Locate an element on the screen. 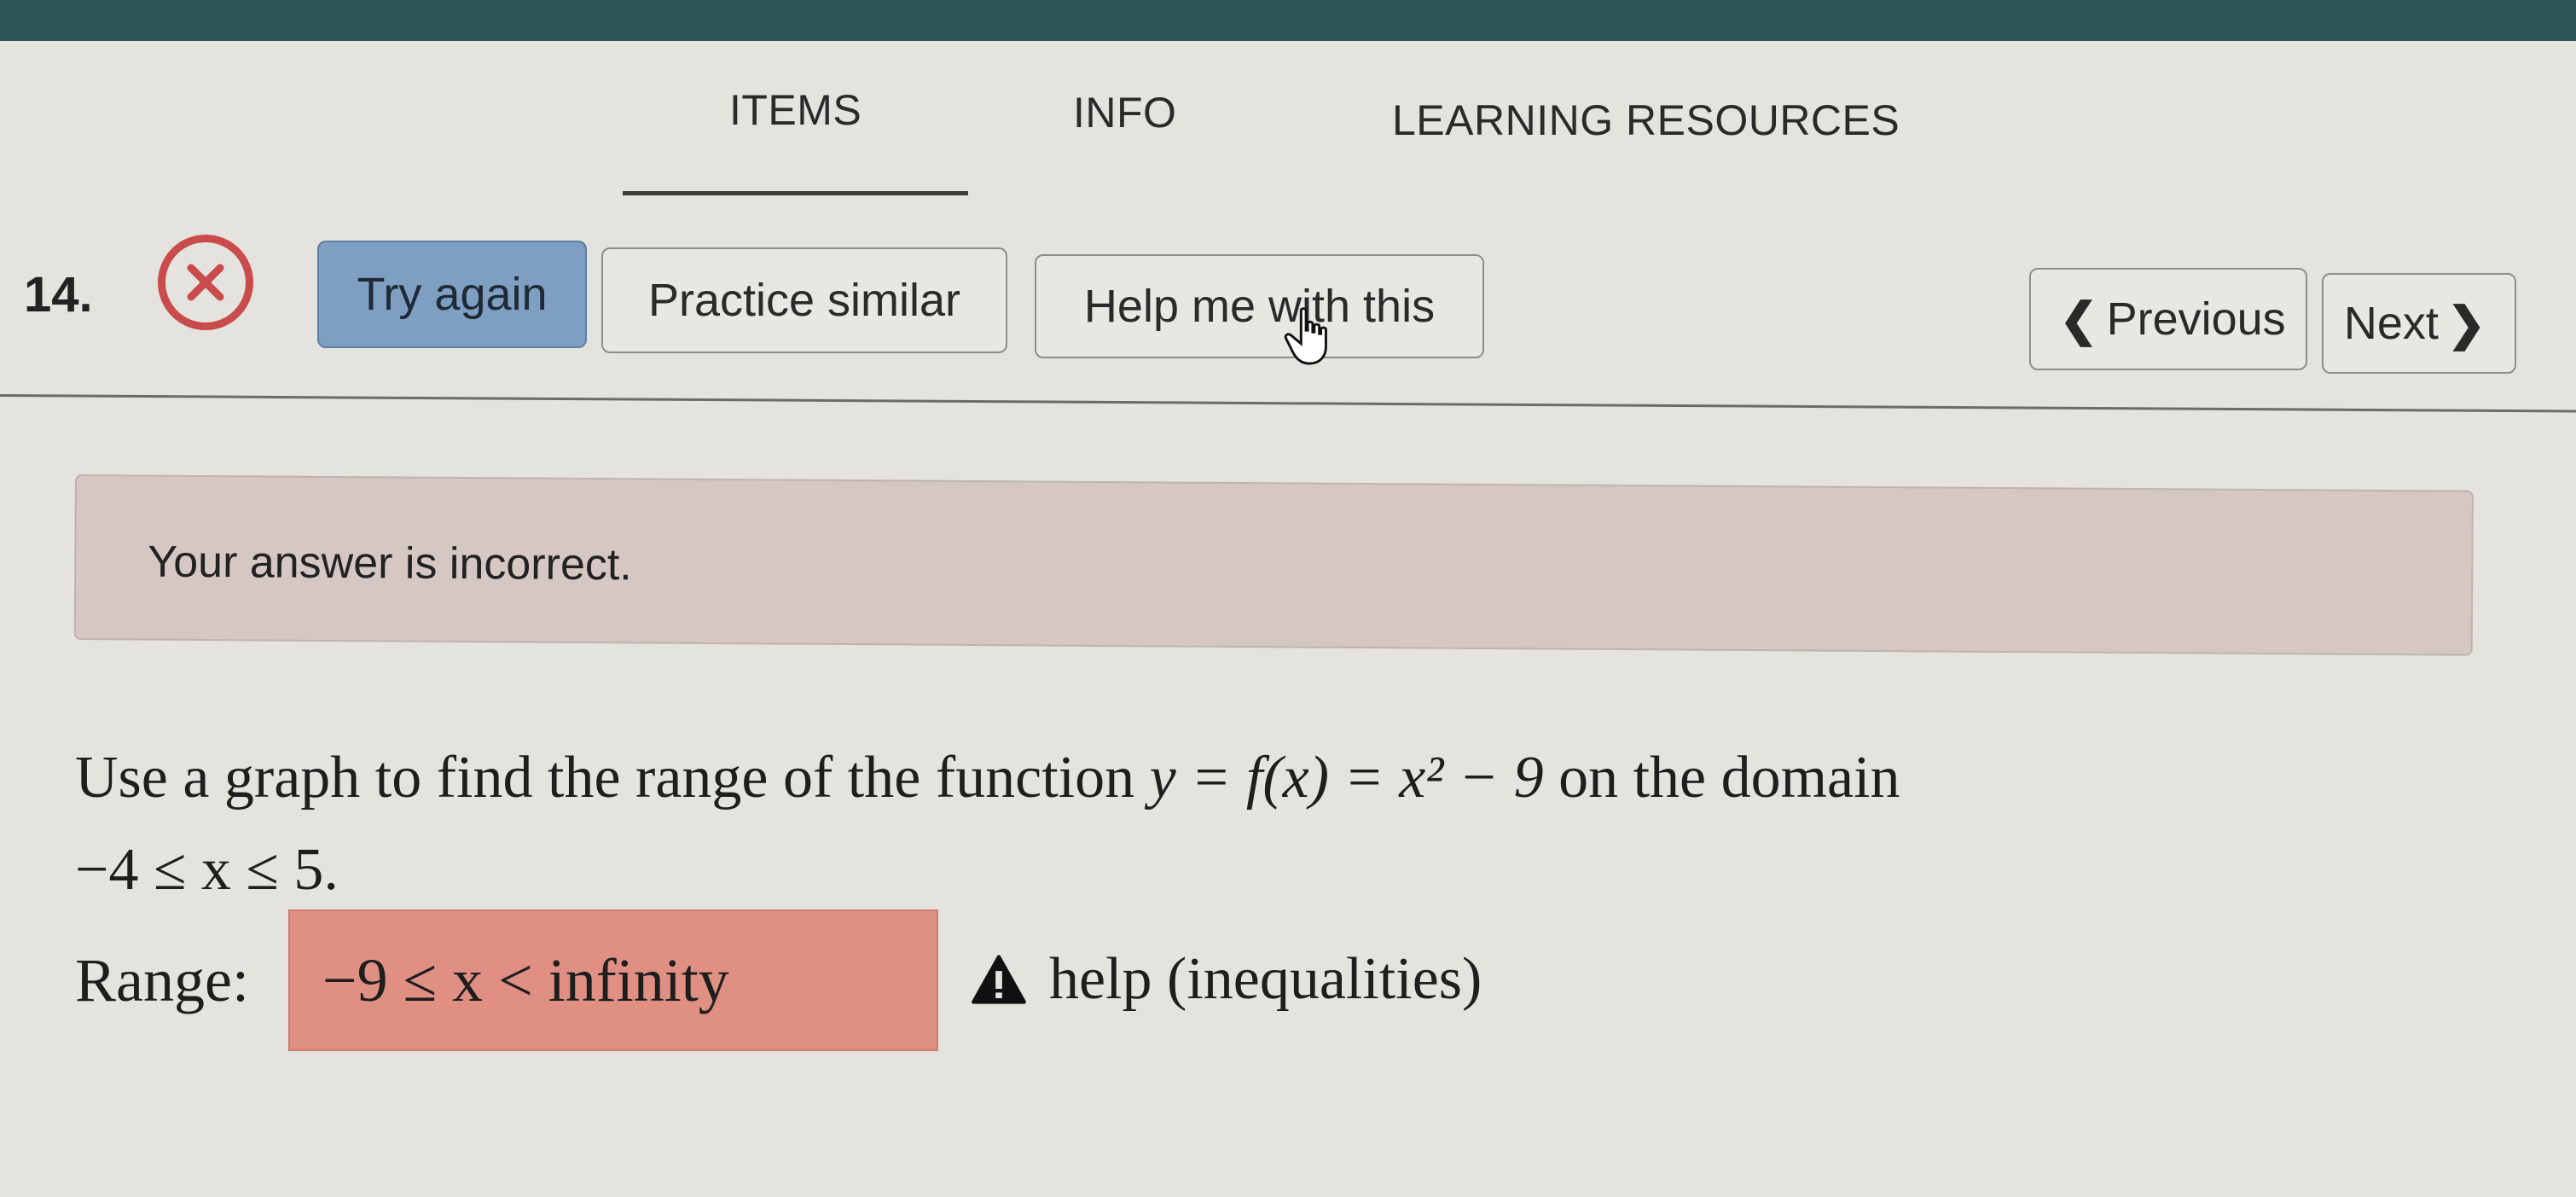 This screenshot has height=1197, width=2576. next-label: Next is located at coordinates (2391, 323).